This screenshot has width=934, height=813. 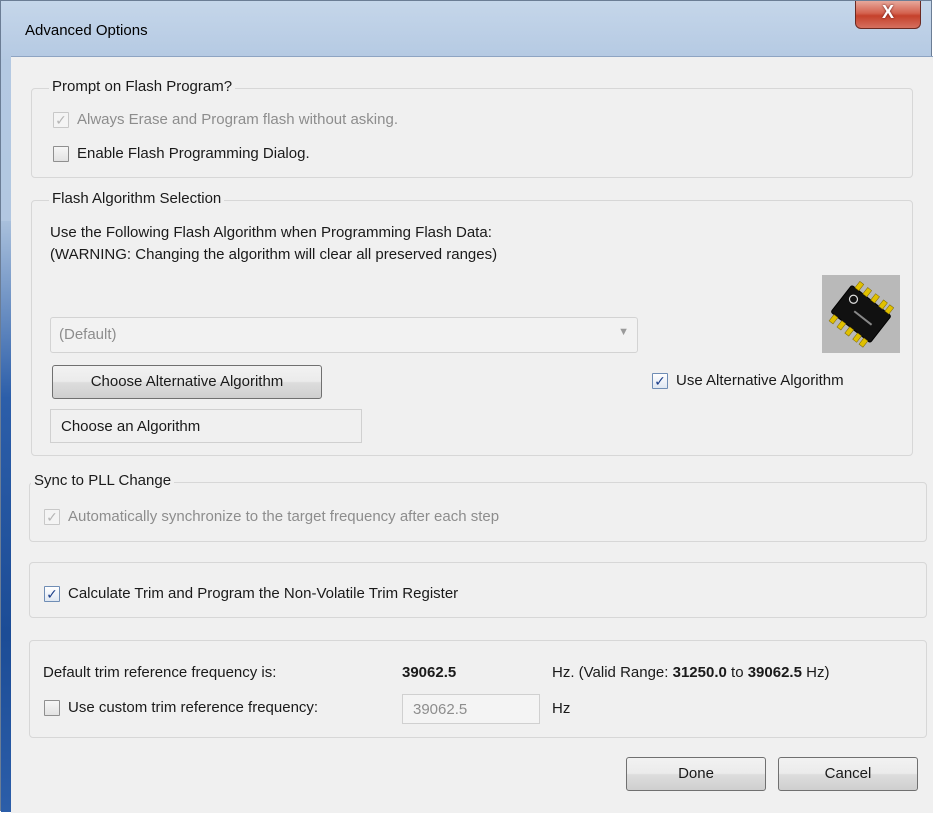 What do you see at coordinates (61, 154) in the screenshot?
I see `enable-dialog-checkbox` at bounding box center [61, 154].